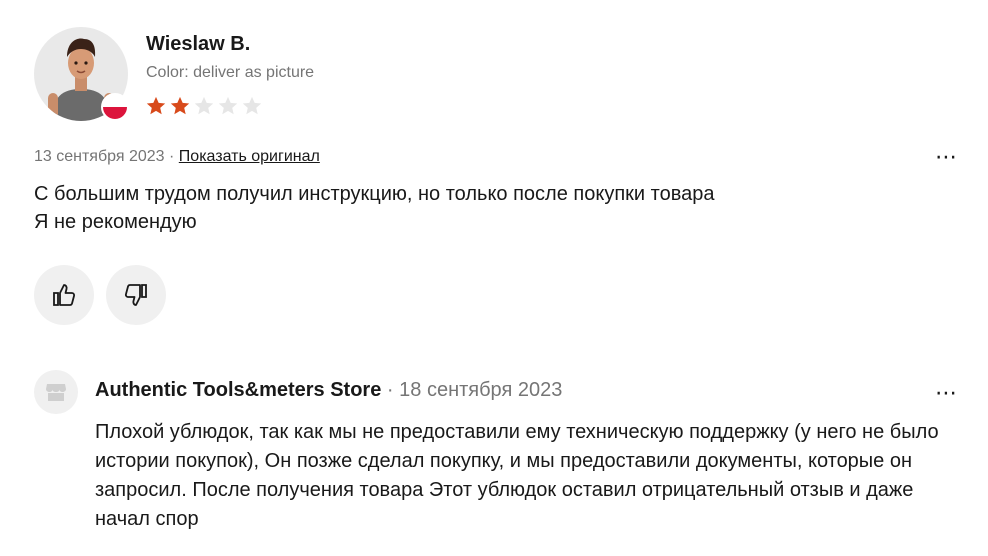 The width and height of the screenshot is (988, 556). I want to click on store-avatar, so click(56, 392).